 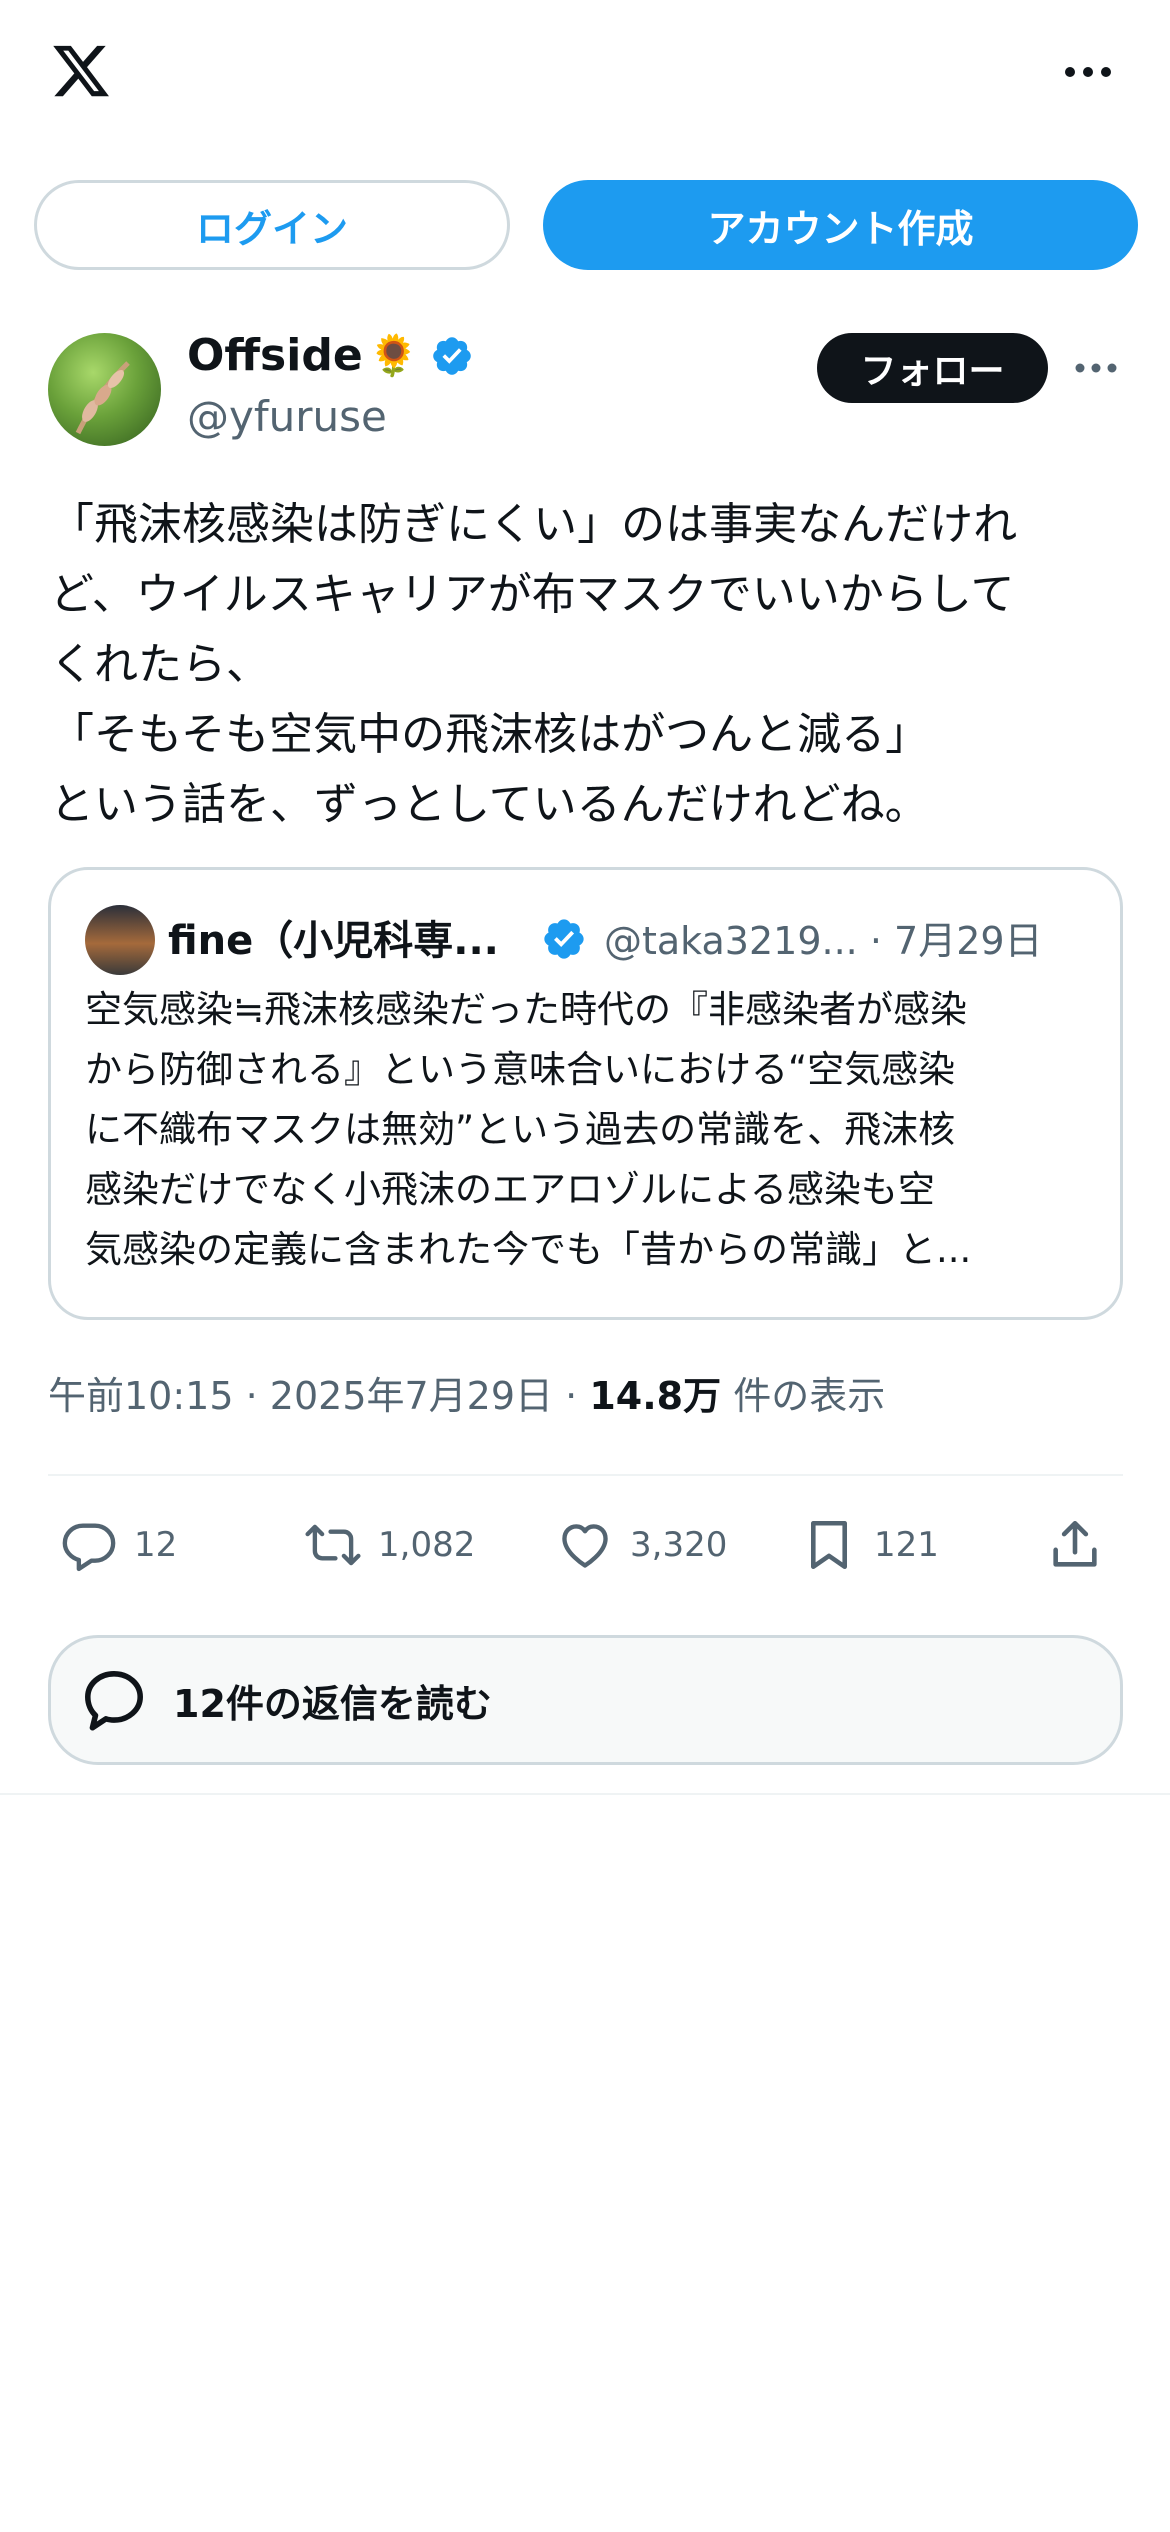 I want to click on quoted-line: から防御される』という意味合いにおける“空気感染, so click(x=520, y=1069).